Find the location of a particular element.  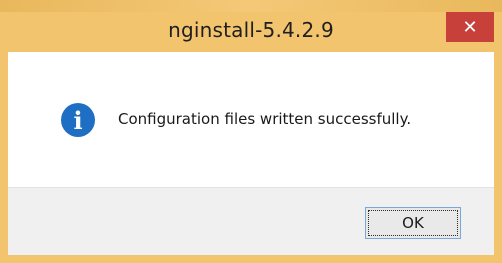

background-strip is located at coordinates (251, 6).